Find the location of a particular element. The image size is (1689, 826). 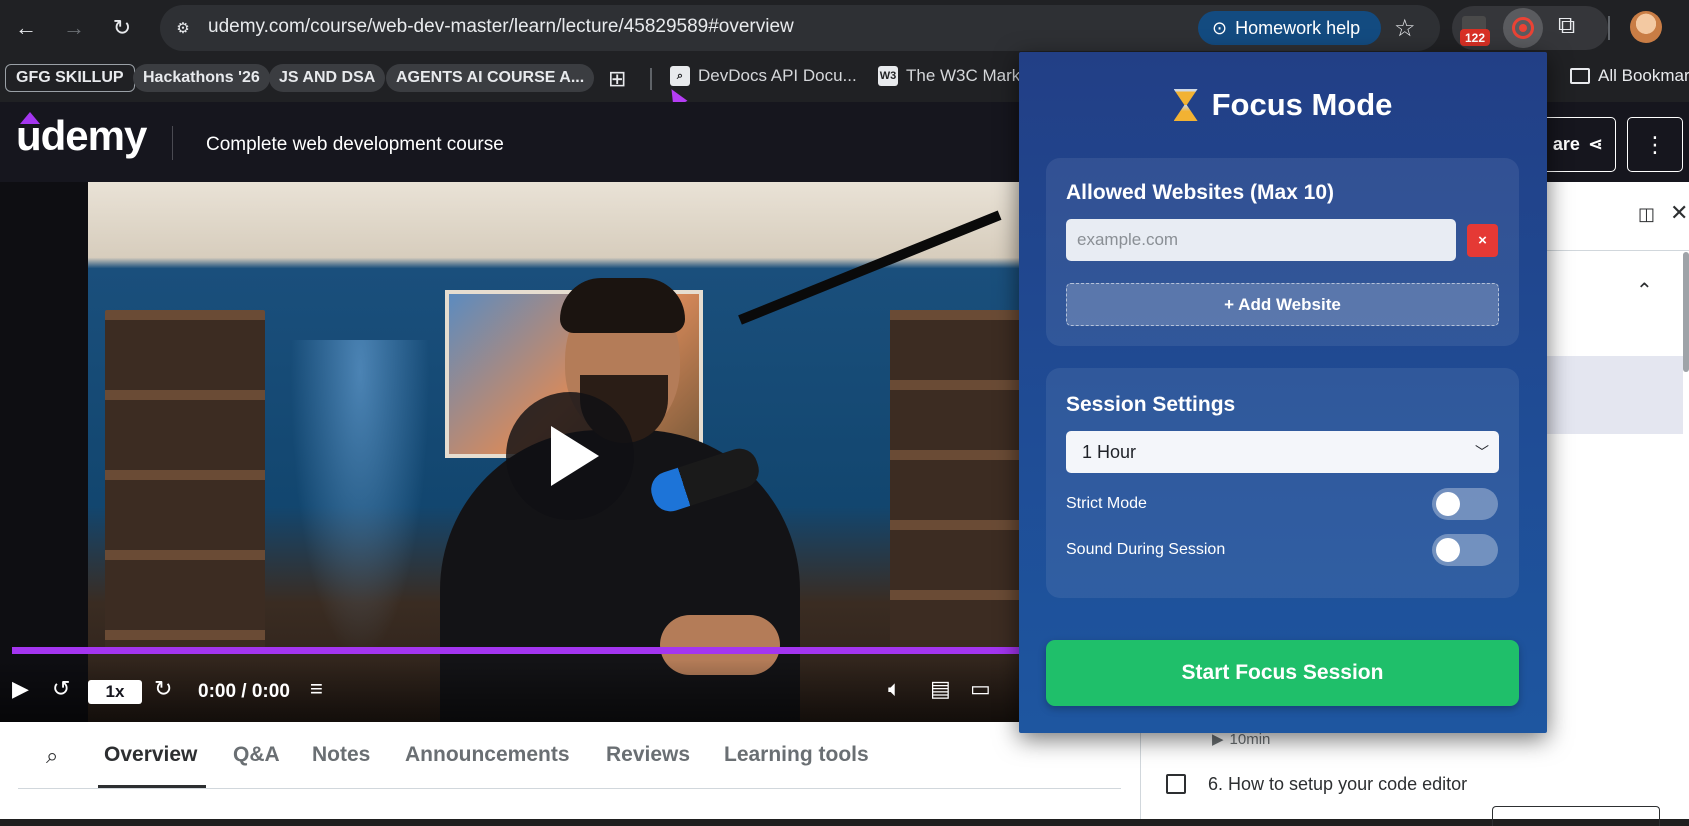

sound-during-session-label: Sound During Session is located at coordinates (1146, 549).